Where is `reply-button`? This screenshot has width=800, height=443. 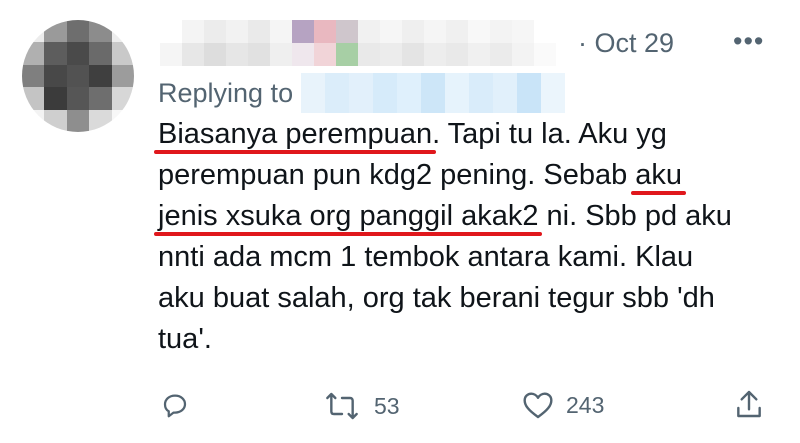
reply-button is located at coordinates (181, 405).